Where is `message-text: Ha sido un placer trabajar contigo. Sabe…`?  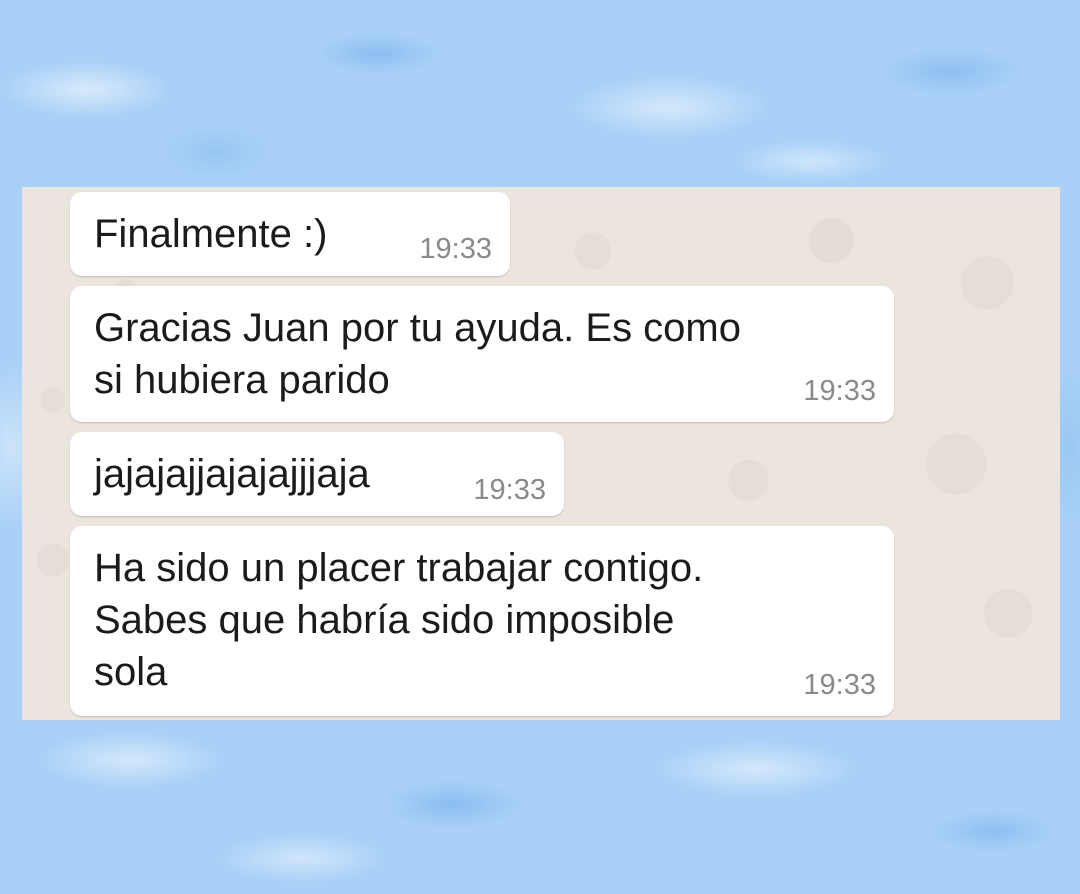 message-text: Ha sido un placer trabajar contigo. Sabe… is located at coordinates (399, 620).